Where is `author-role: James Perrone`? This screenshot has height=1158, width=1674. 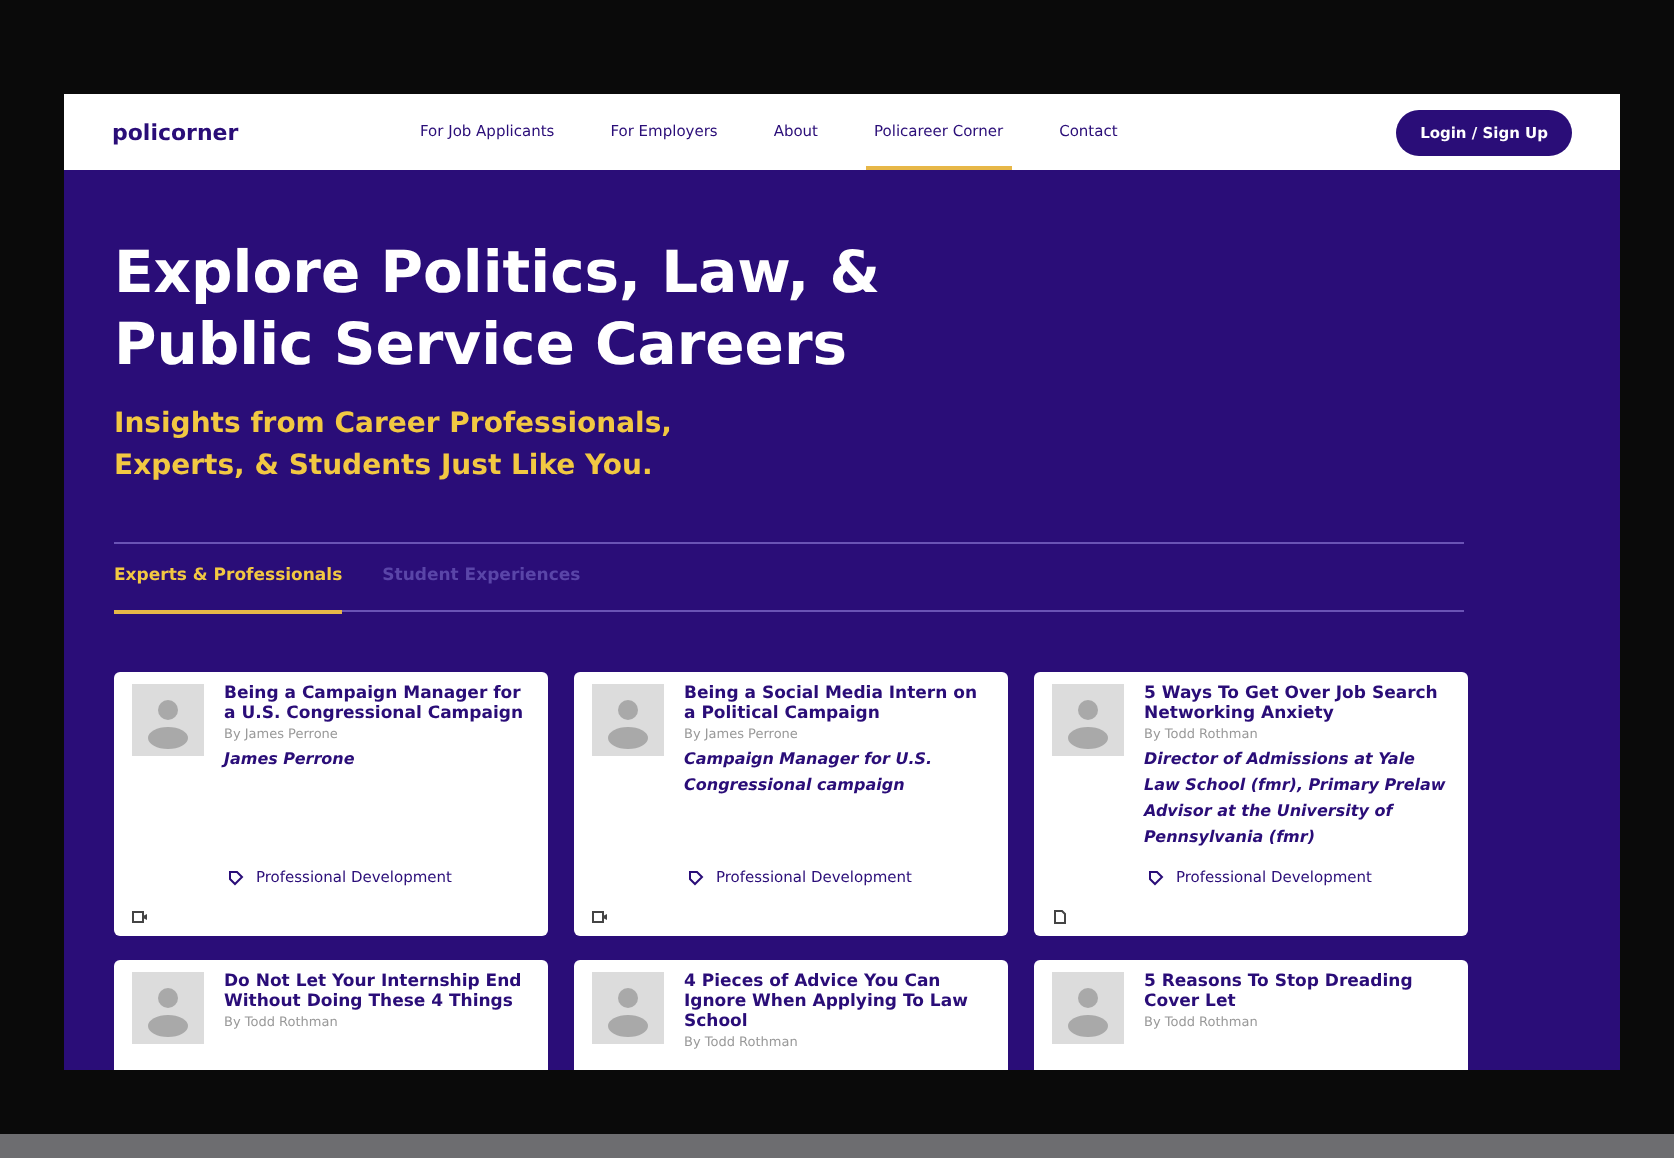
author-role: James Perrone is located at coordinates (290, 760).